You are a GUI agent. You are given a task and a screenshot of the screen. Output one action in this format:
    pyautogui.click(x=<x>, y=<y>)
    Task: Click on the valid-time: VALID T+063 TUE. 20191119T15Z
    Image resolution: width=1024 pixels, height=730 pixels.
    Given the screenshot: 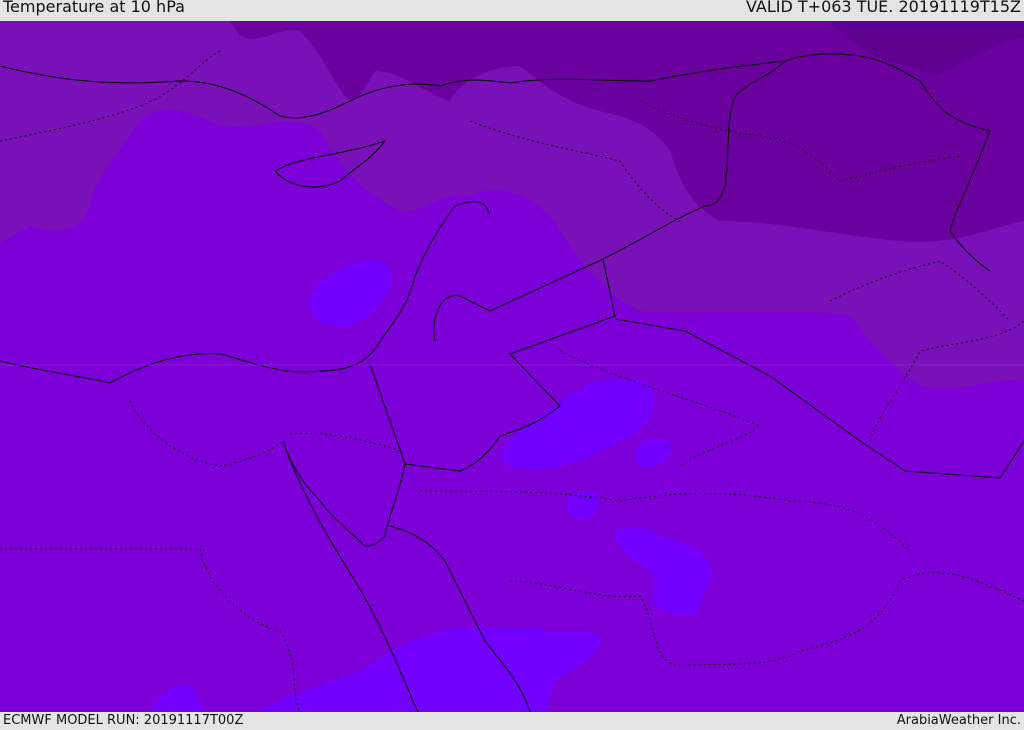 What is the action you would take?
    pyautogui.click(x=883, y=8)
    